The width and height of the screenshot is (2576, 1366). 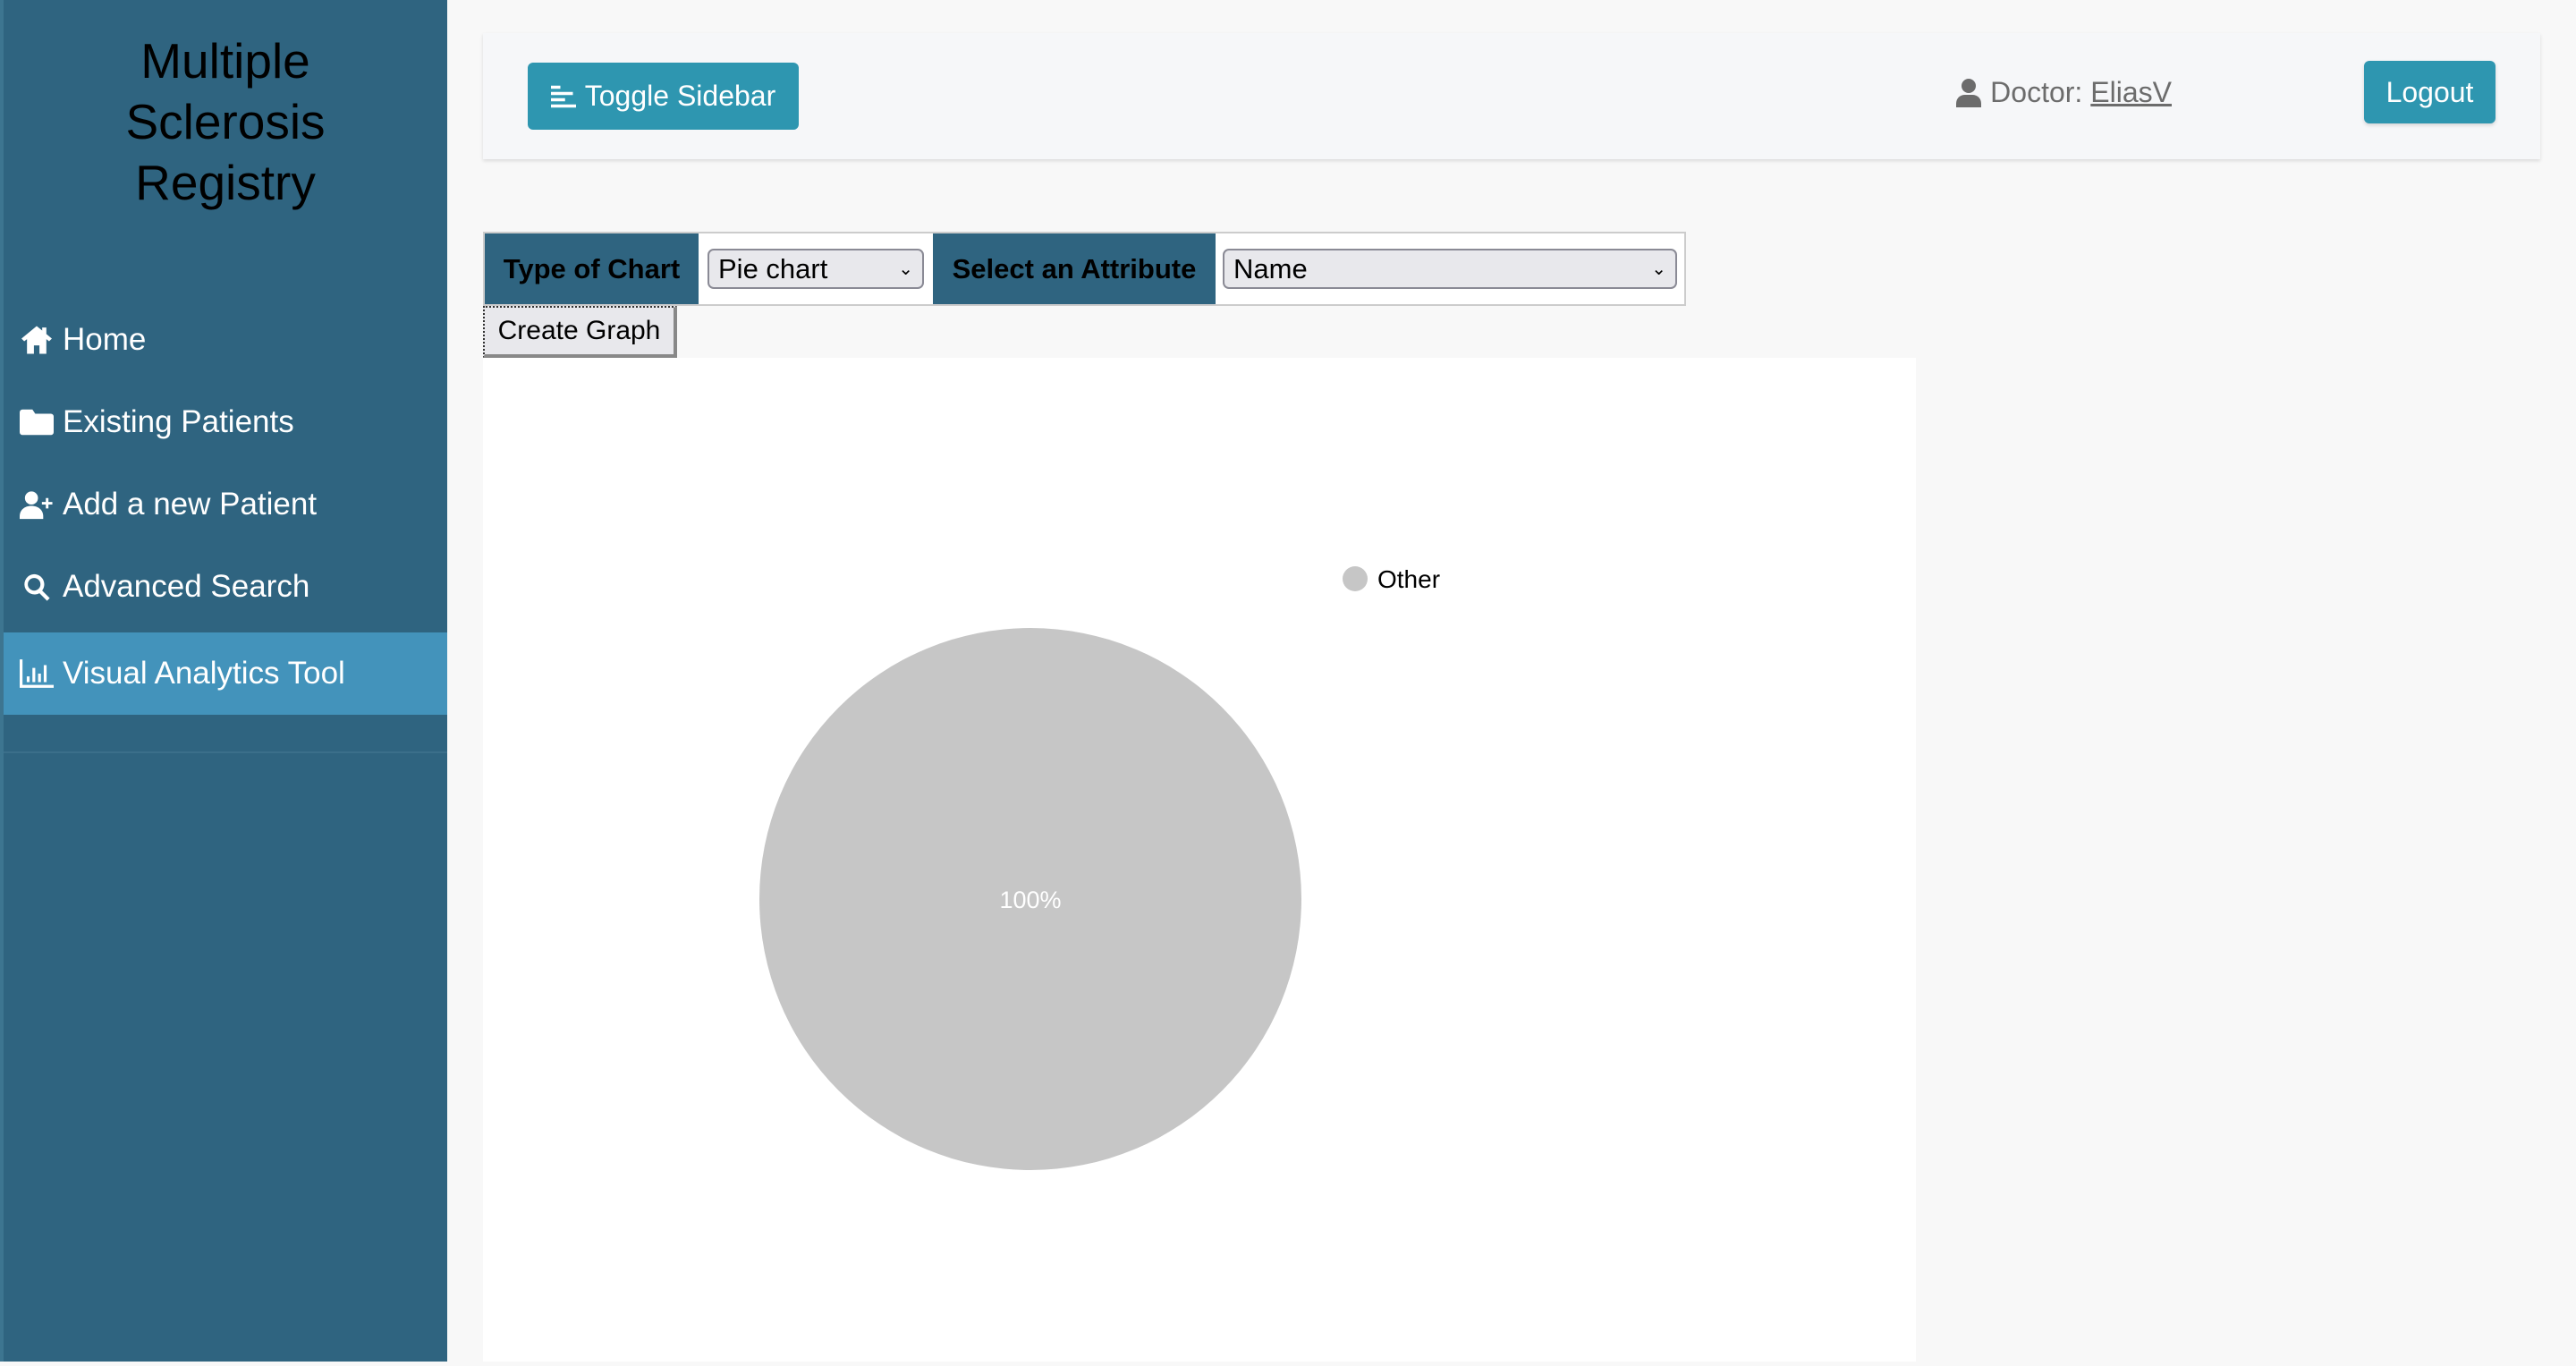 What do you see at coordinates (37, 673) in the screenshot?
I see `chart-bar-icon` at bounding box center [37, 673].